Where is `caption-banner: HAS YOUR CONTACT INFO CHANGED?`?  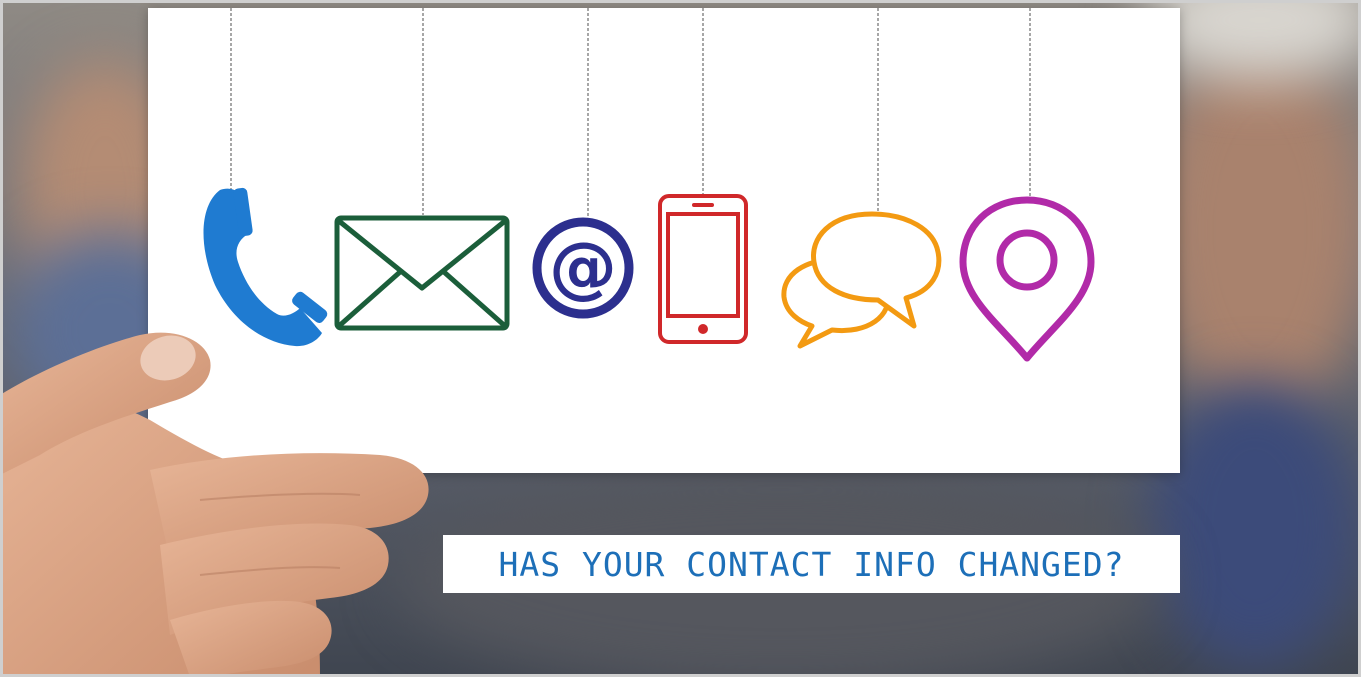
caption-banner: HAS YOUR CONTACT INFO CHANGED? is located at coordinates (811, 564).